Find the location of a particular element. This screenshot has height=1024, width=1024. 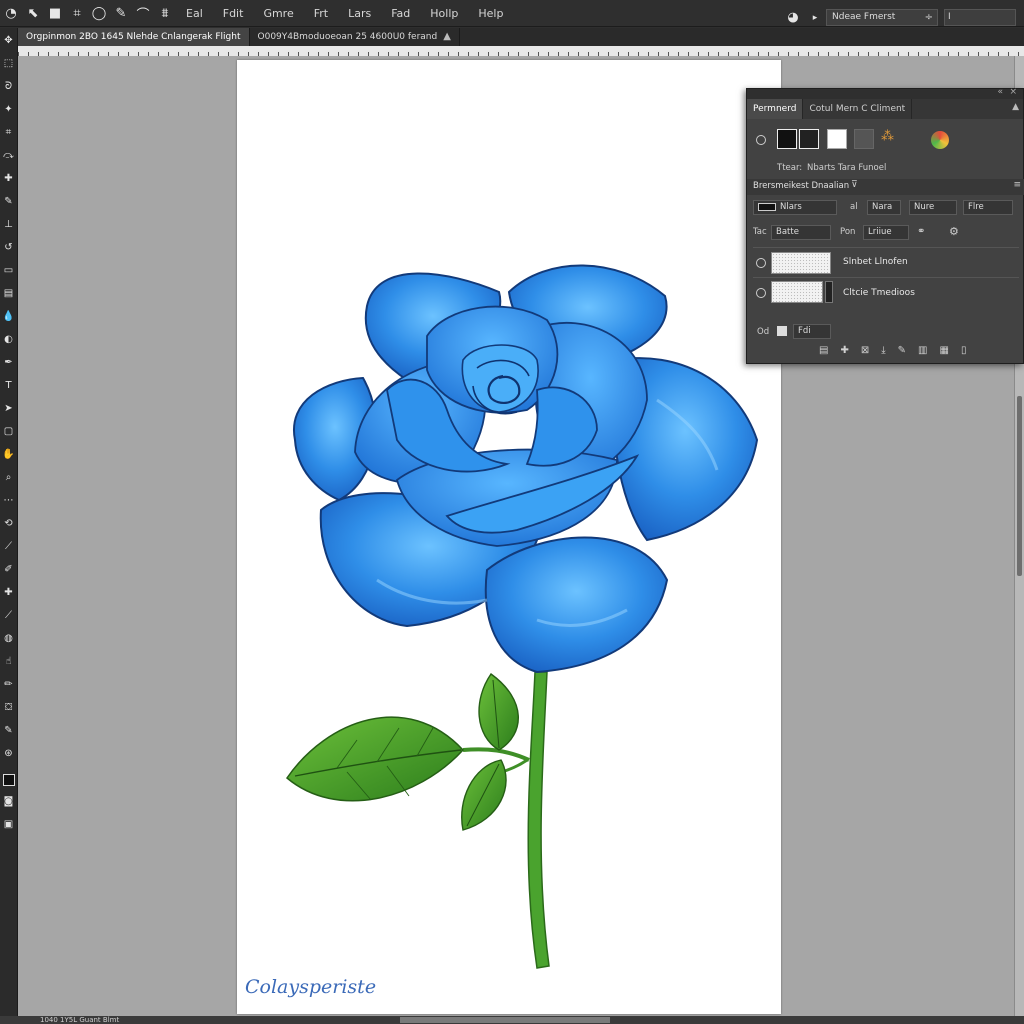

slice-tool-icon: ⟋ is located at coordinates (9, 616).